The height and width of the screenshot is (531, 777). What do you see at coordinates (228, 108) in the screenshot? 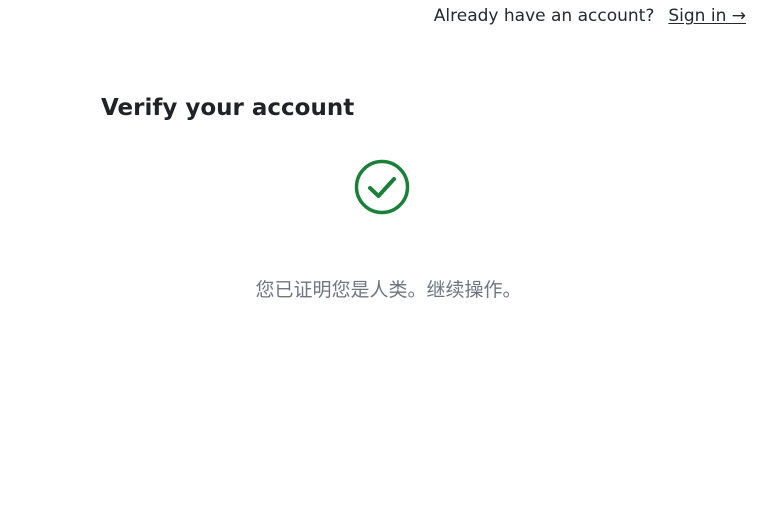
I see `page-title: Verify your account` at bounding box center [228, 108].